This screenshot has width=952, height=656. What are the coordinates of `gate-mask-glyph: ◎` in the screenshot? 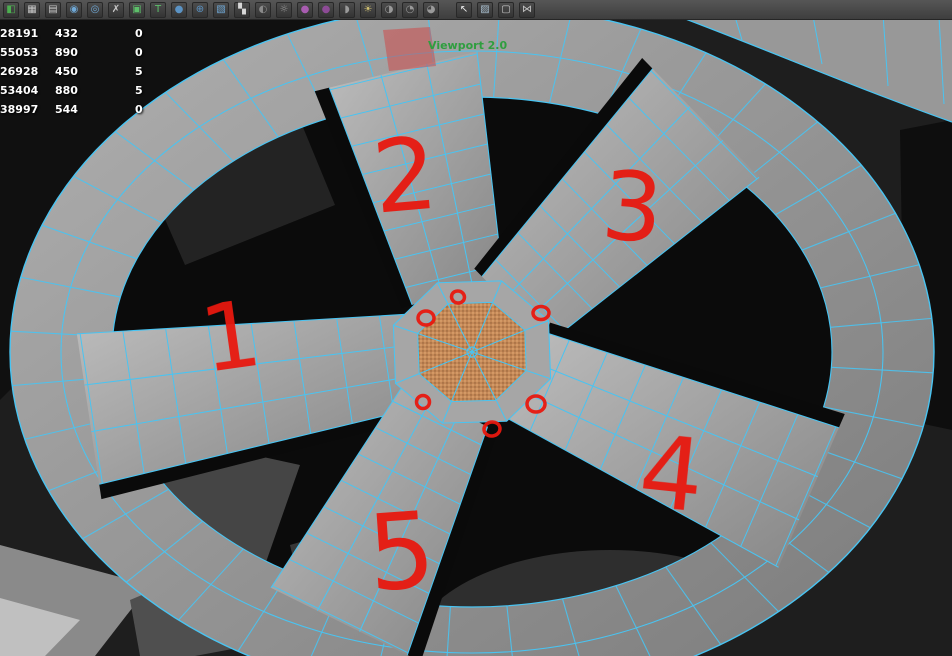 It's located at (95, 9).